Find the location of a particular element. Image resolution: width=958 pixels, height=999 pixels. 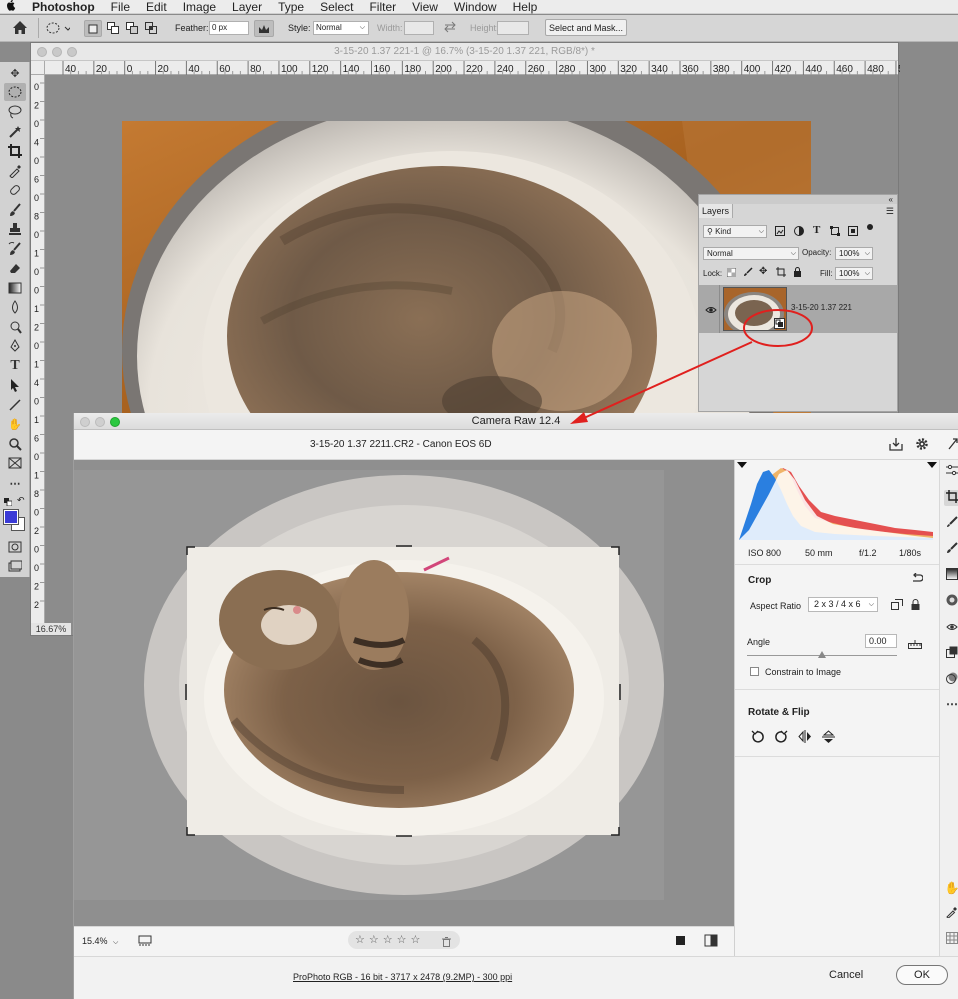

filmstrip-icon is located at coordinates (145, 942).